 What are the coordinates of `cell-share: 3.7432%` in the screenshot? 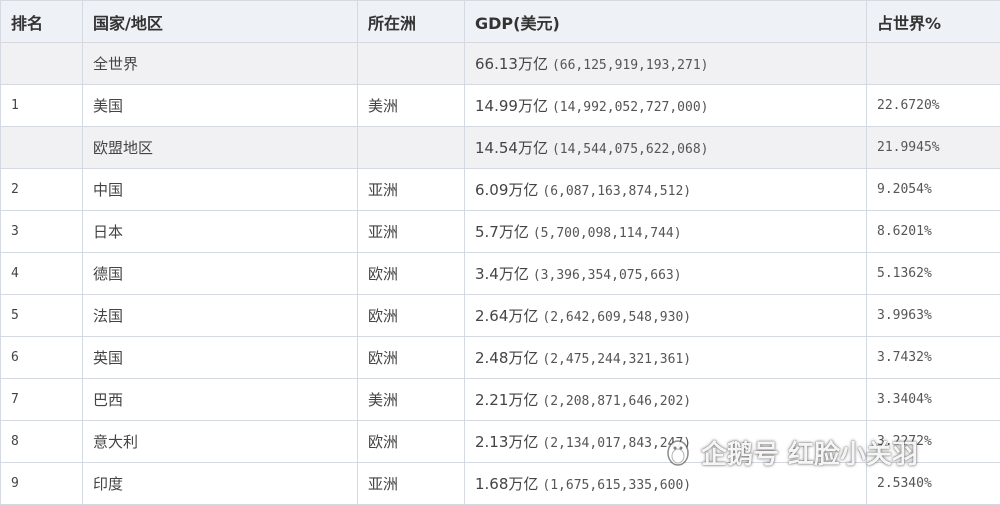 It's located at (933, 358).